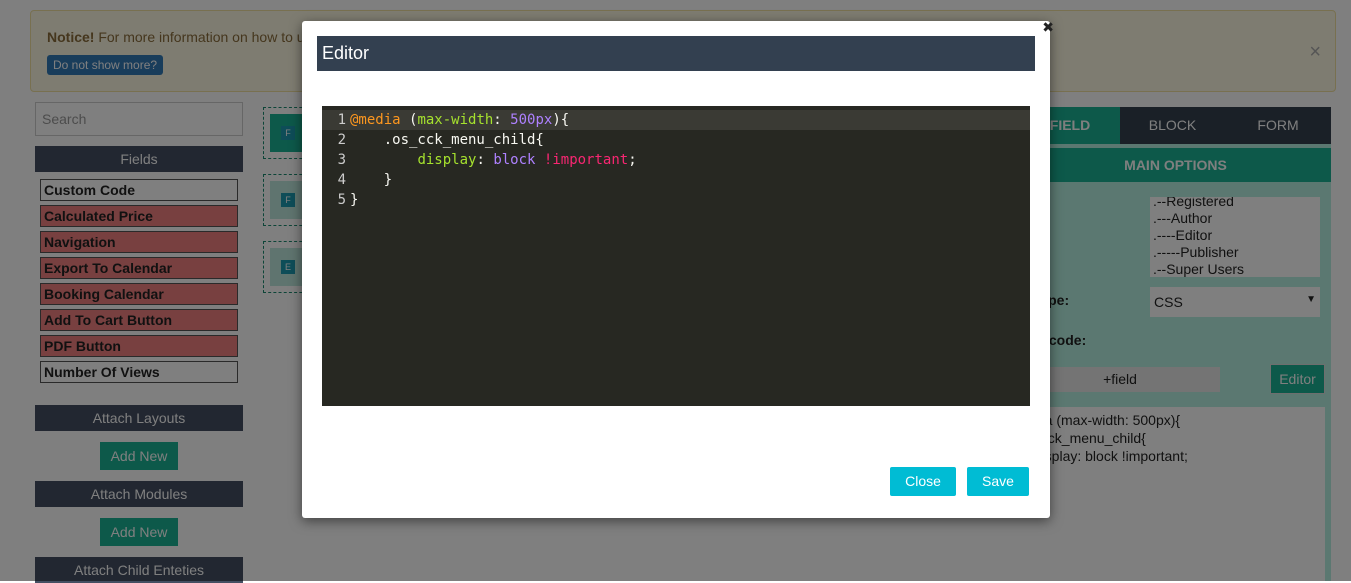 Image resolution: width=1351 pixels, height=583 pixels. Describe the element at coordinates (676, 160) in the screenshot. I see `code-line: 3 display: block !important;` at that location.